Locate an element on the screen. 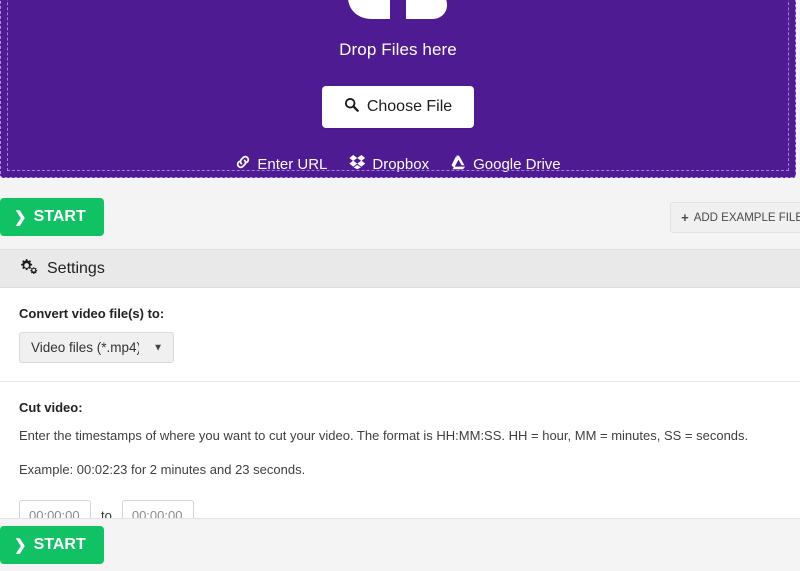 The image size is (800, 571). top-action-bar: ❯ START + ADD EXAMPLE FILE is located at coordinates (400, 217).